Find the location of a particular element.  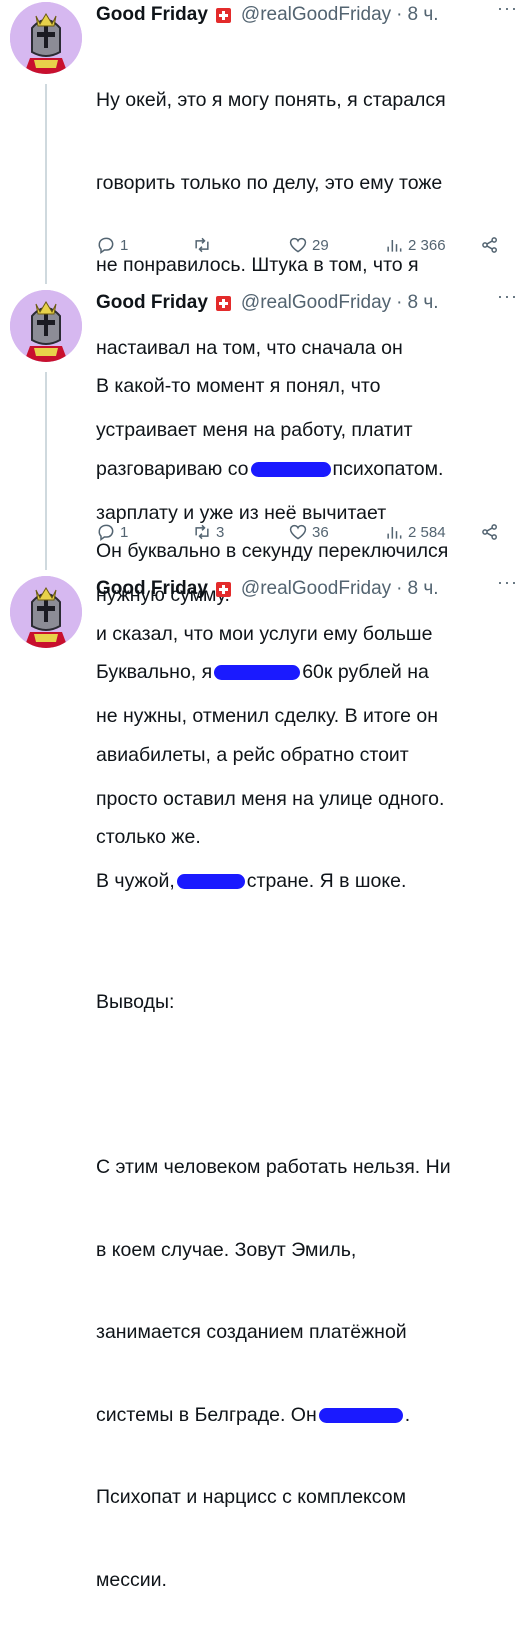

tweet-text-line: занимается созданием платёжной is located at coordinates (251, 1332).